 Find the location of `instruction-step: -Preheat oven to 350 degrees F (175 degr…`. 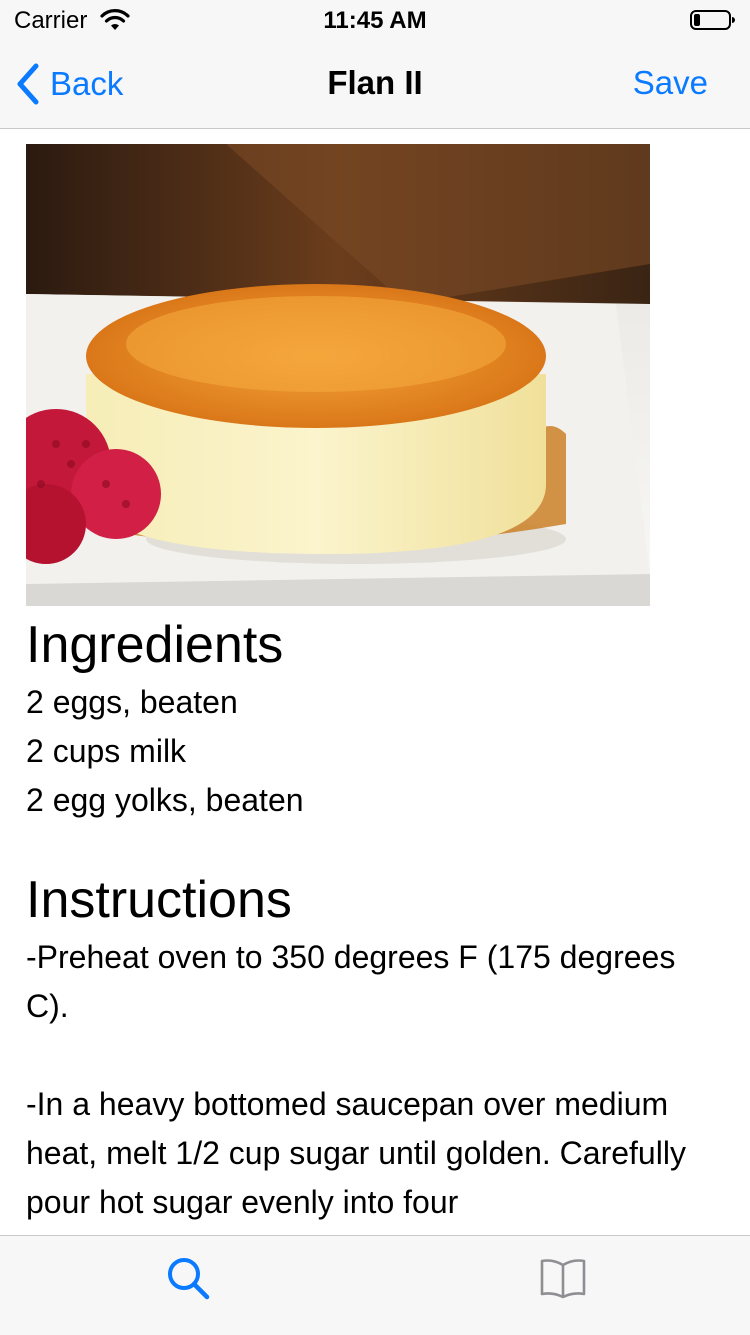

instruction-step: -Preheat oven to 350 degrees F (175 degr… is located at coordinates (351, 981).